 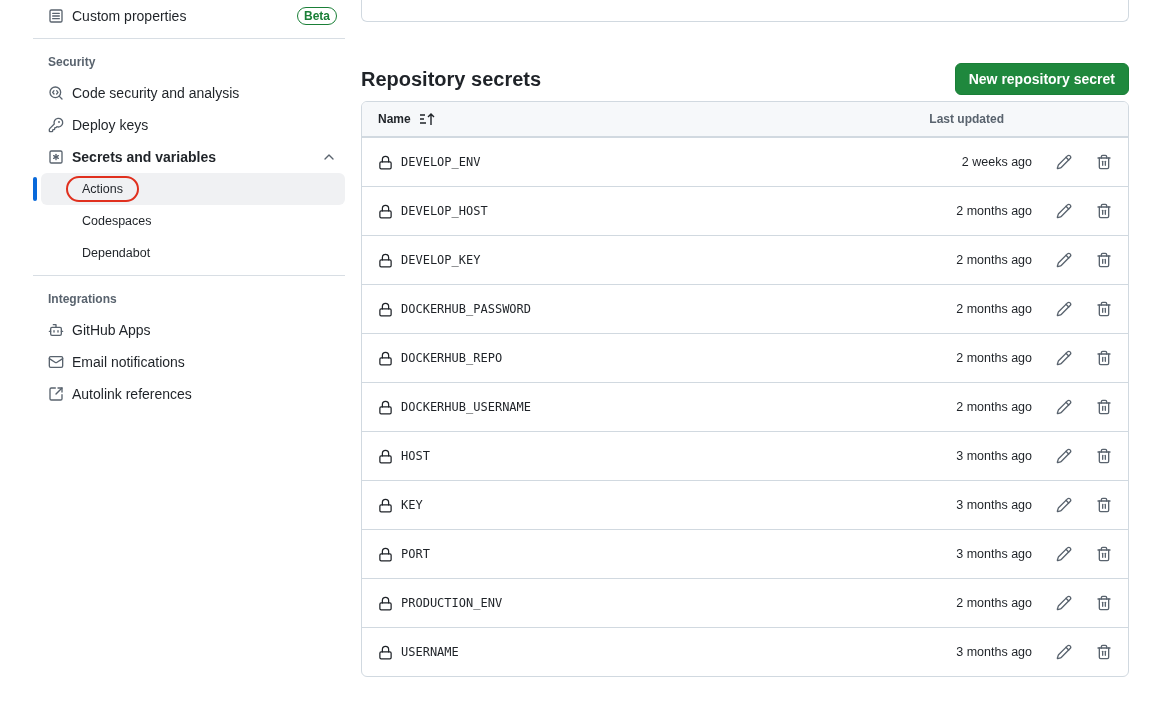 I want to click on list-icon, so click(x=56, y=16).